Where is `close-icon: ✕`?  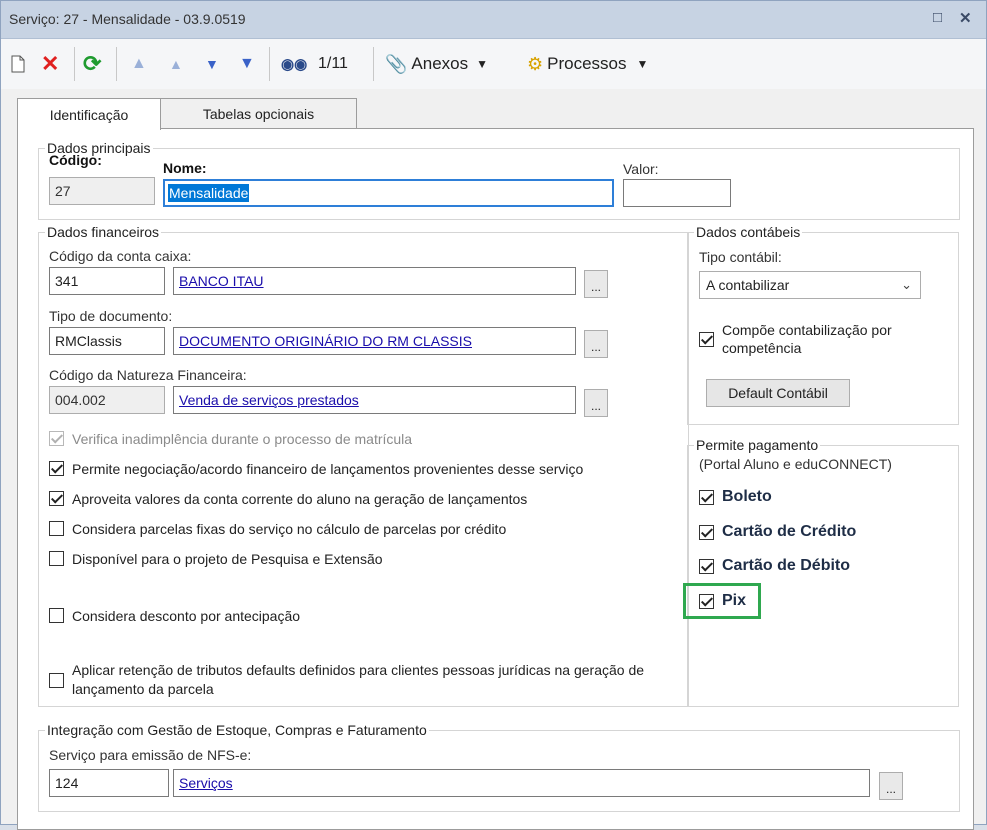 close-icon: ✕ is located at coordinates (965, 18).